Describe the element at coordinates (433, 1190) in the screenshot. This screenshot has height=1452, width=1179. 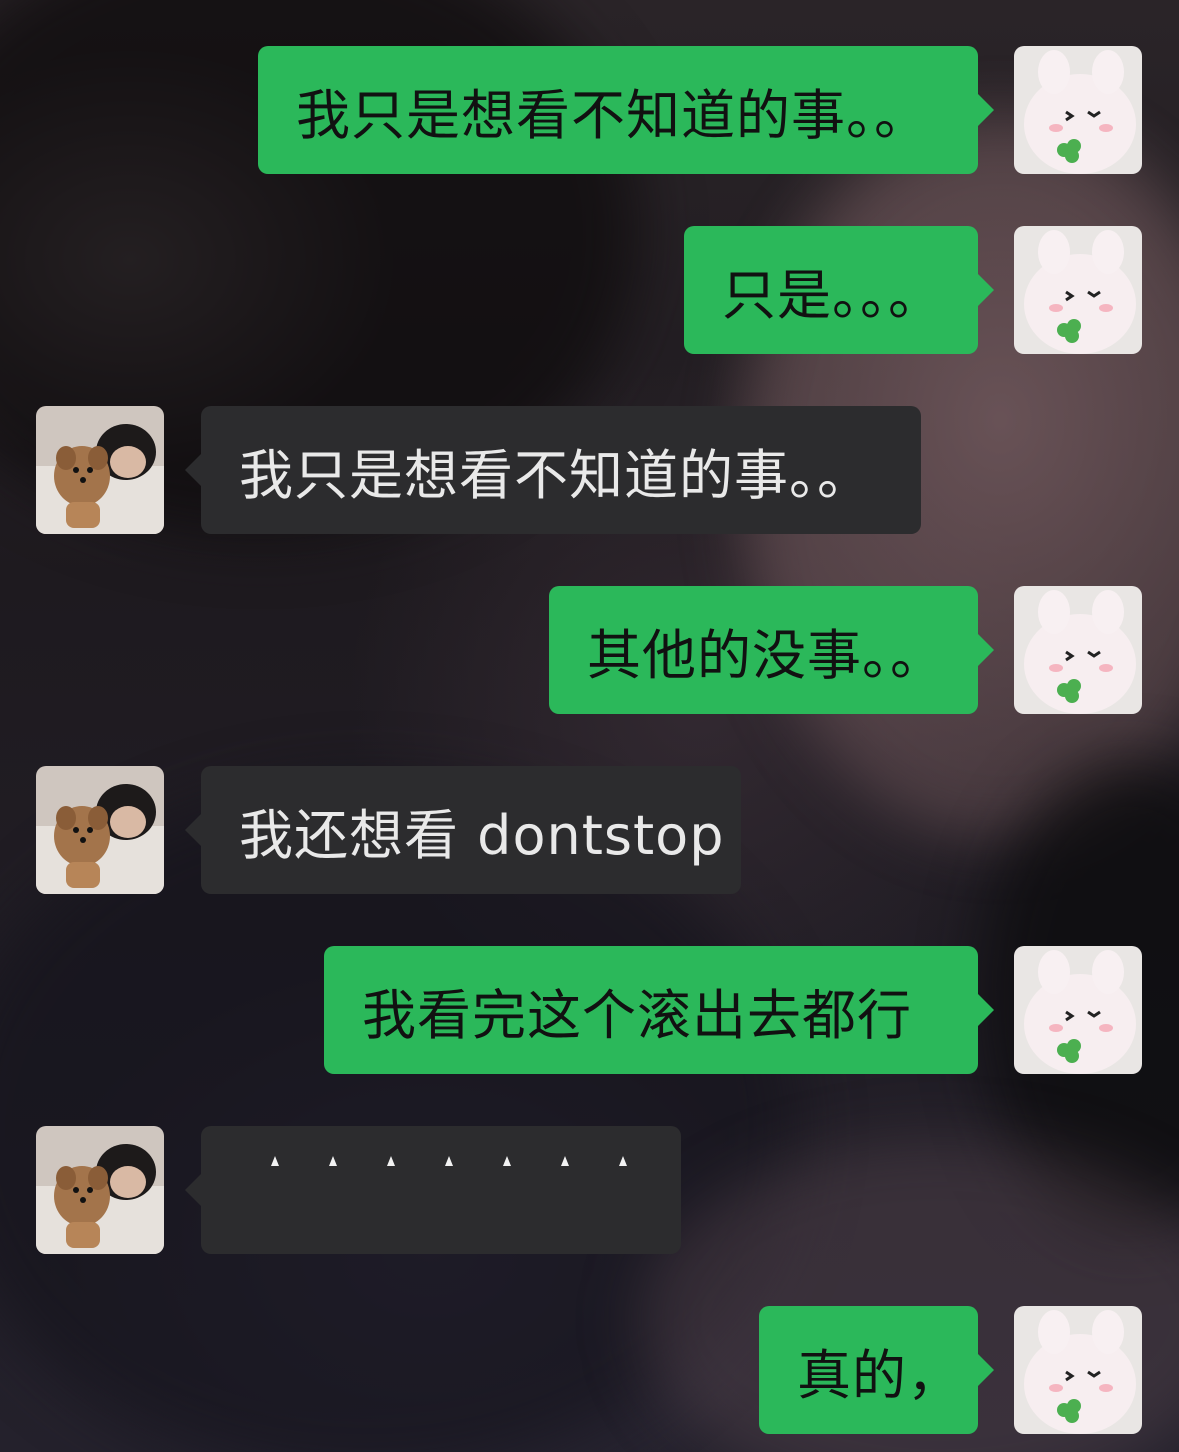
I see `incoming-message-bubble` at that location.